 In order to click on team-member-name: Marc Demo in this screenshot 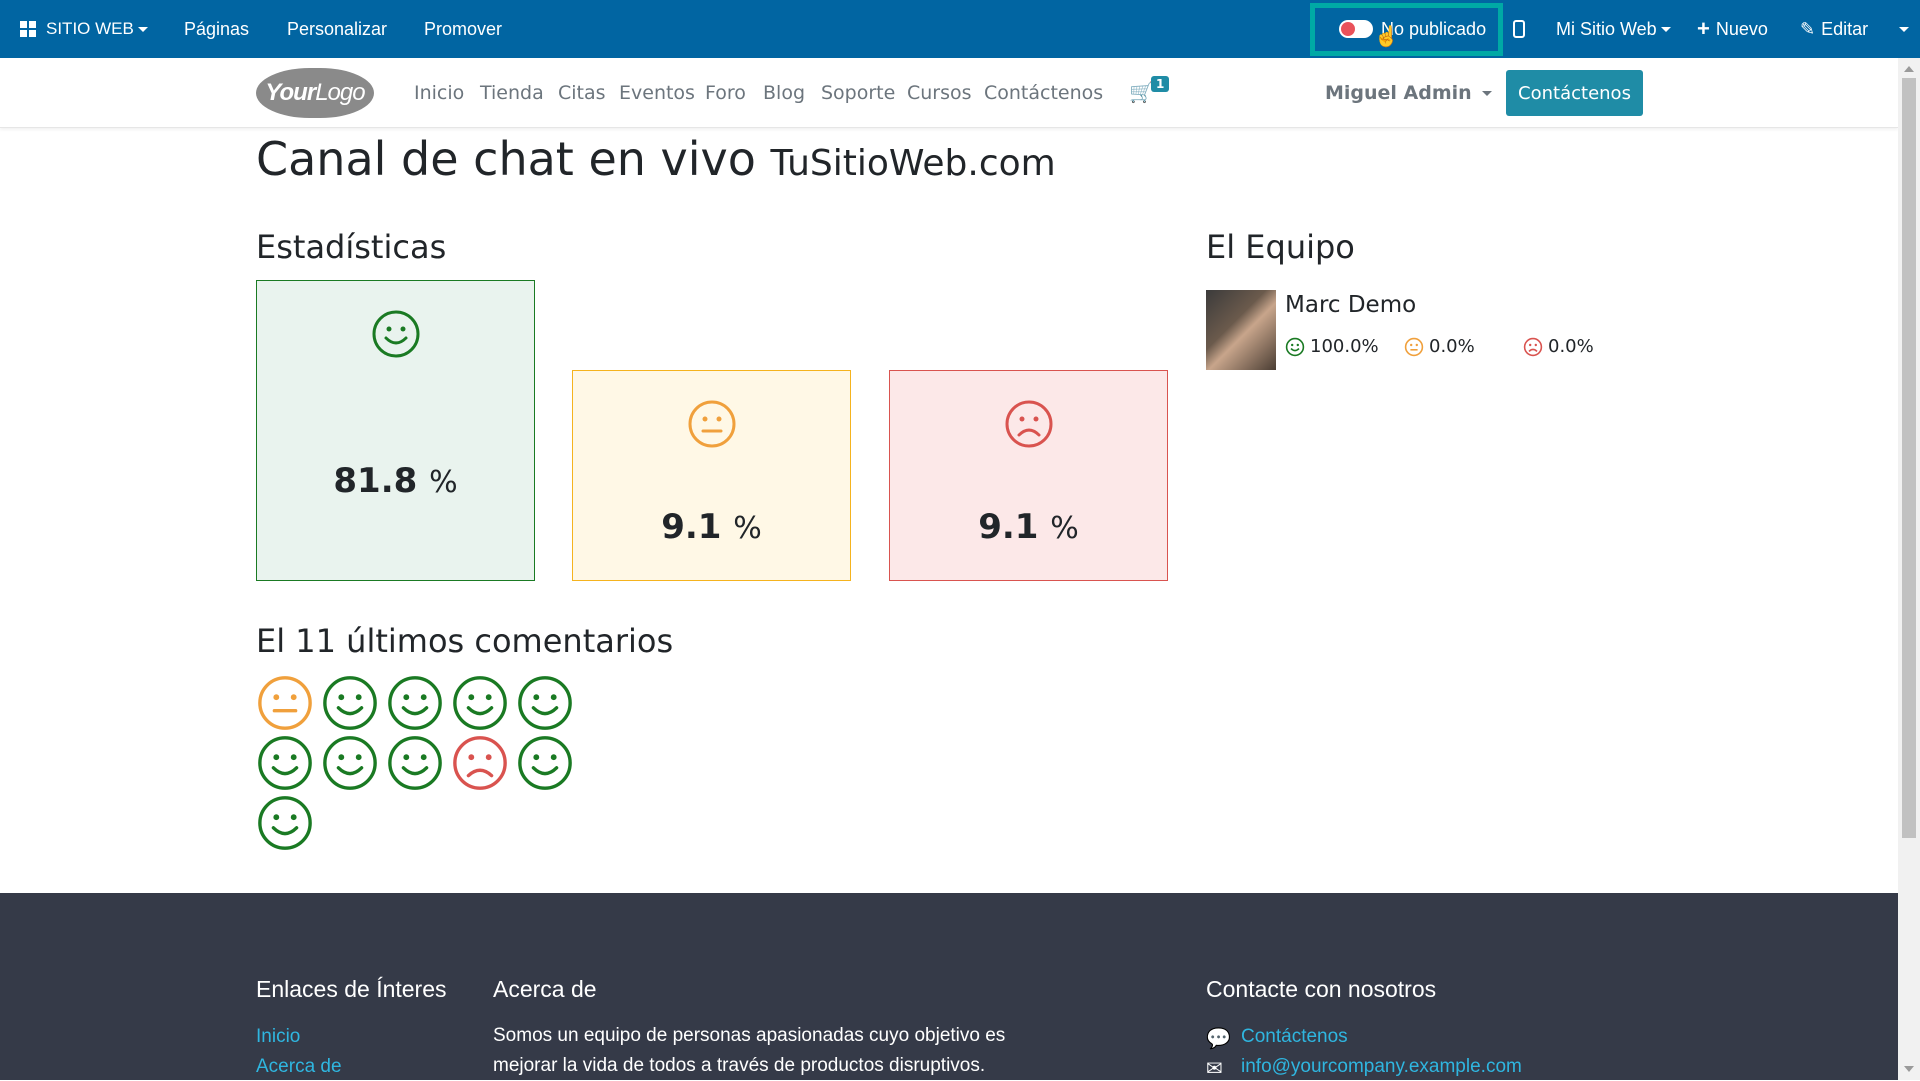, I will do `click(1351, 305)`.